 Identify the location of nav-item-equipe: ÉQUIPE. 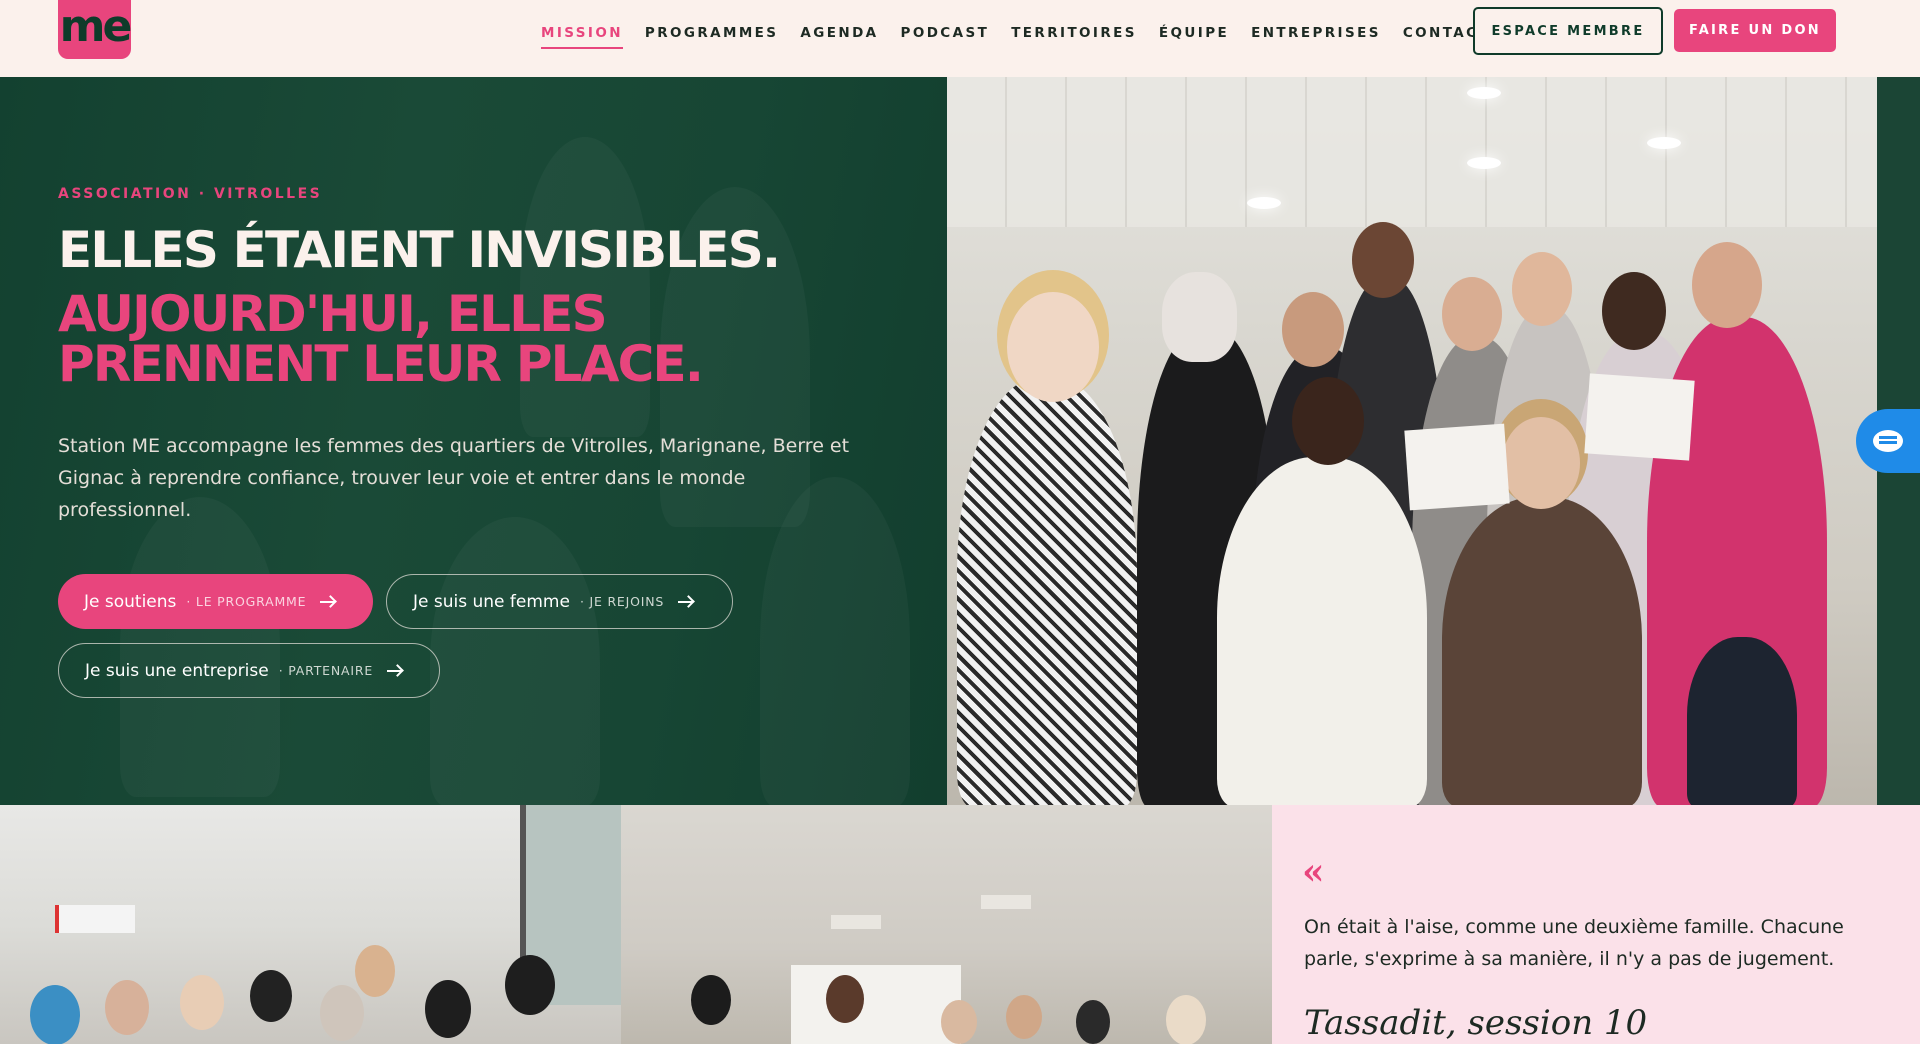
(1194, 33).